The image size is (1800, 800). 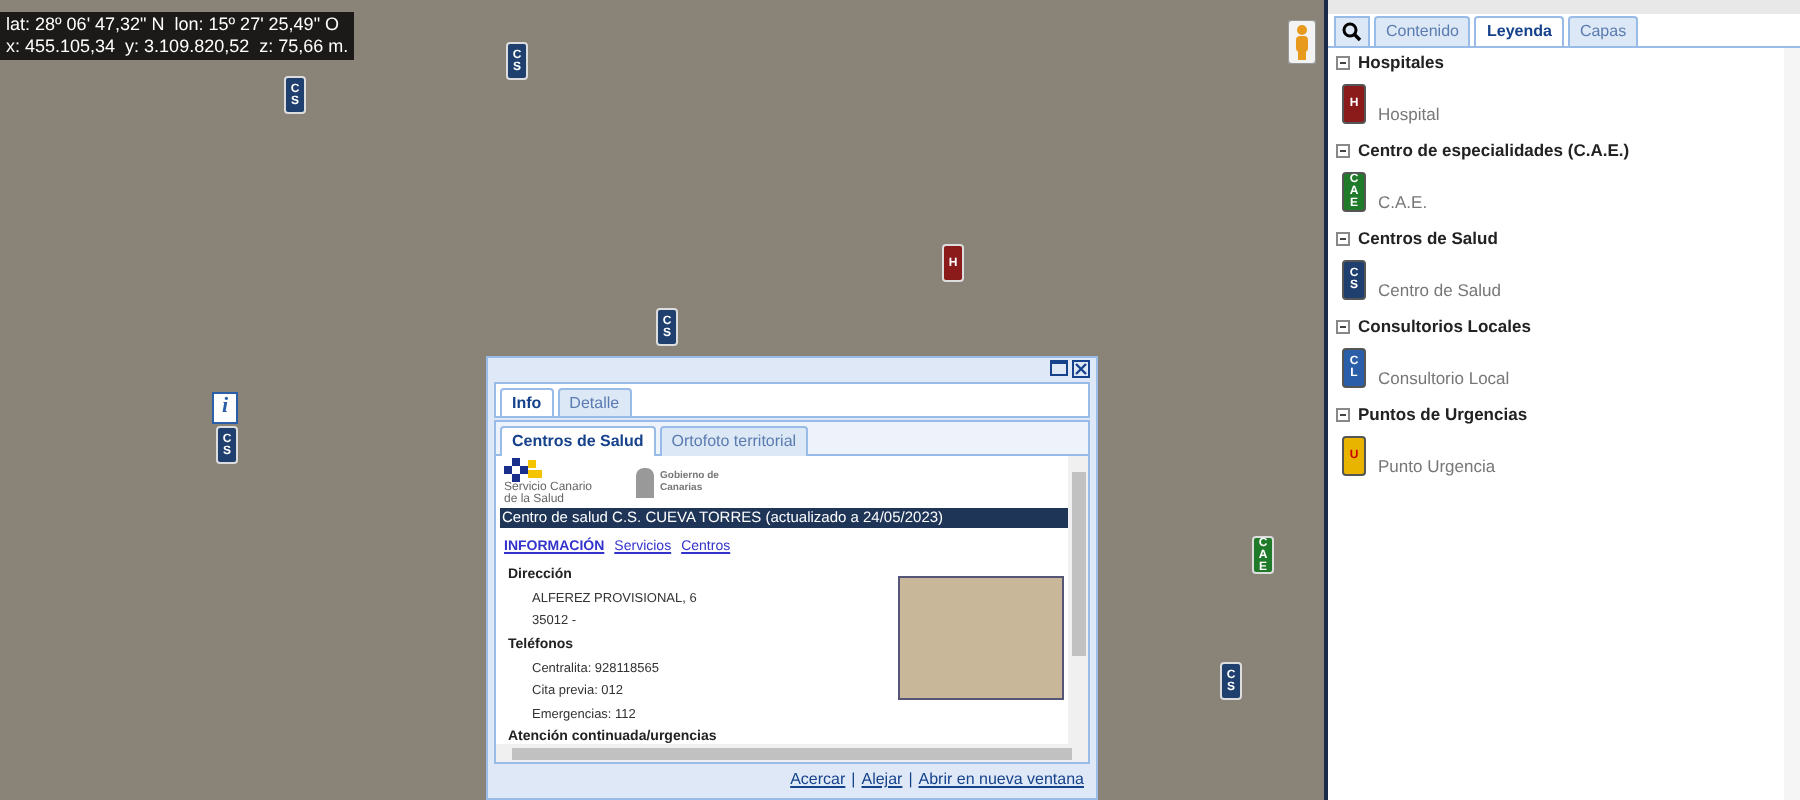 I want to click on legend-item-label: Punto Urgencia, so click(x=1437, y=467).